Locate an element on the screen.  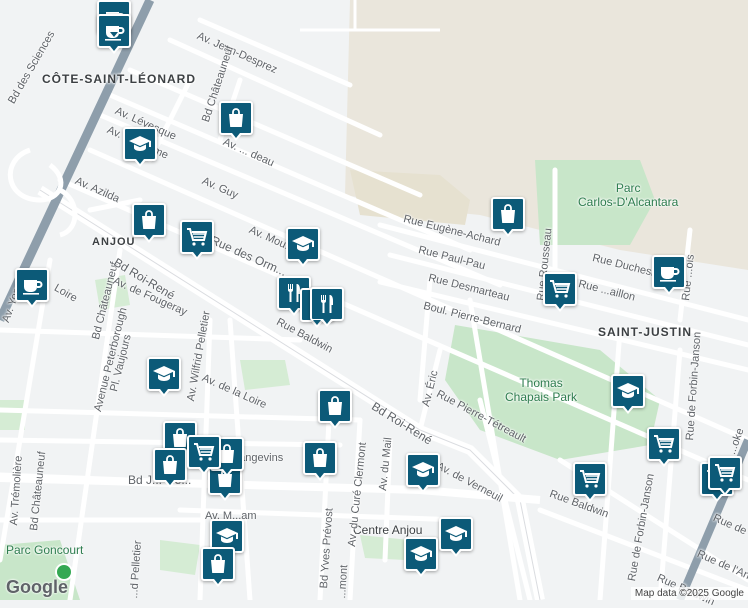
poi-pin-restaurant is located at coordinates (327, 307).